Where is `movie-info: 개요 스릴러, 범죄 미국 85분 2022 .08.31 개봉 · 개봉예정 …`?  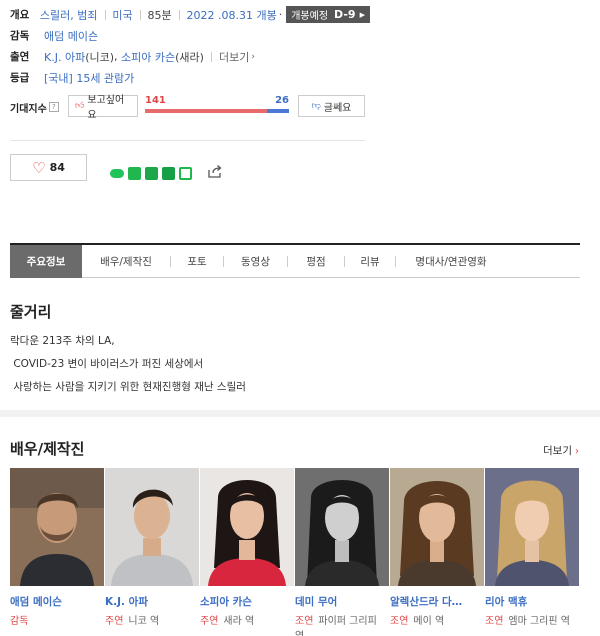
movie-info: 개요 스릴러, 범죄 미국 85분 2022 .08.31 개봉 · 개봉예정 … is located at coordinates (190, 46).